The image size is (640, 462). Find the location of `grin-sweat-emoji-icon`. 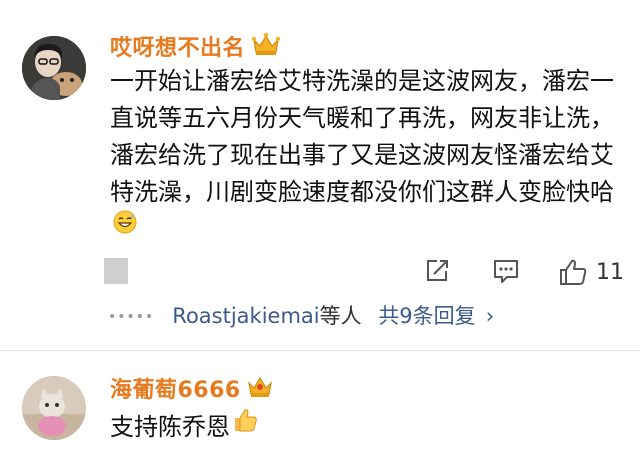

grin-sweat-emoji-icon is located at coordinates (125, 227).